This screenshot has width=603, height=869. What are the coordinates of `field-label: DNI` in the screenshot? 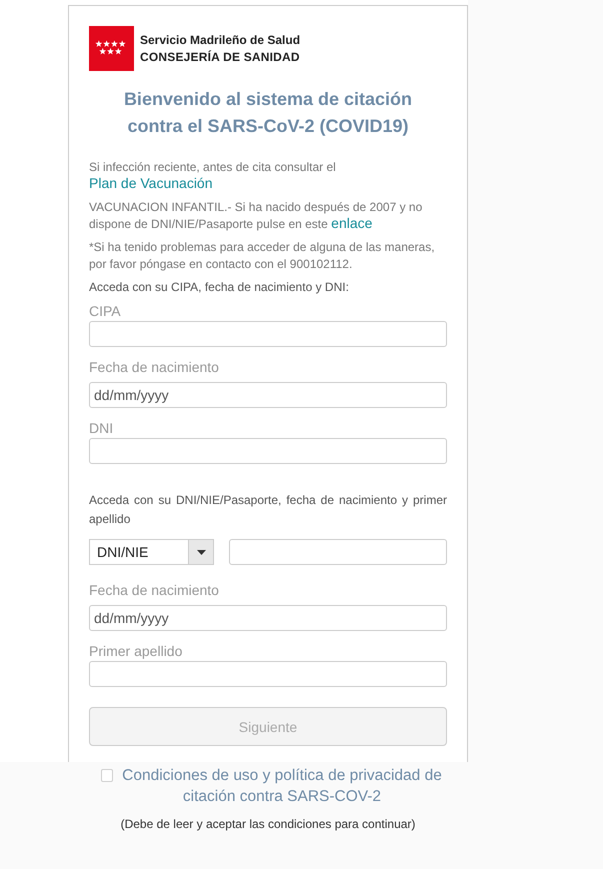 It's located at (101, 428).